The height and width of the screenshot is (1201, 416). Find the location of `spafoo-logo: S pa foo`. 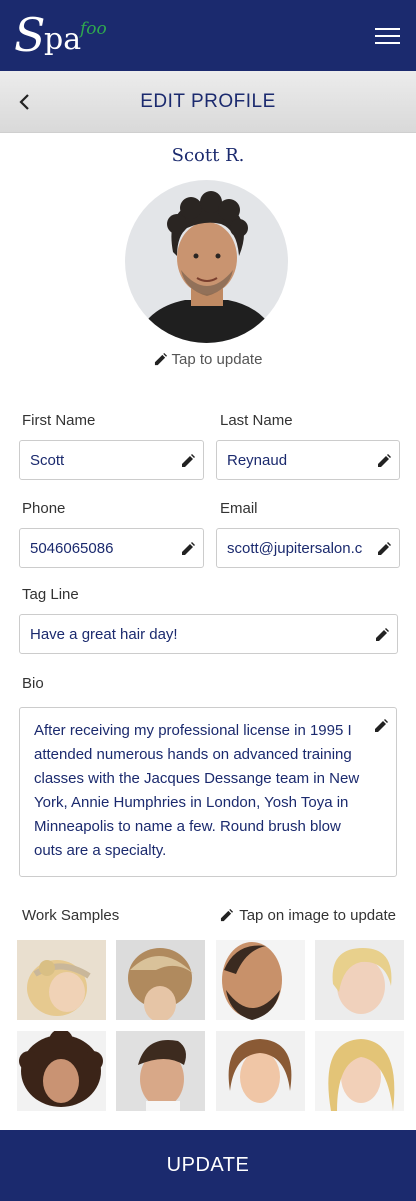

spafoo-logo: S pa foo is located at coordinates (64, 35).